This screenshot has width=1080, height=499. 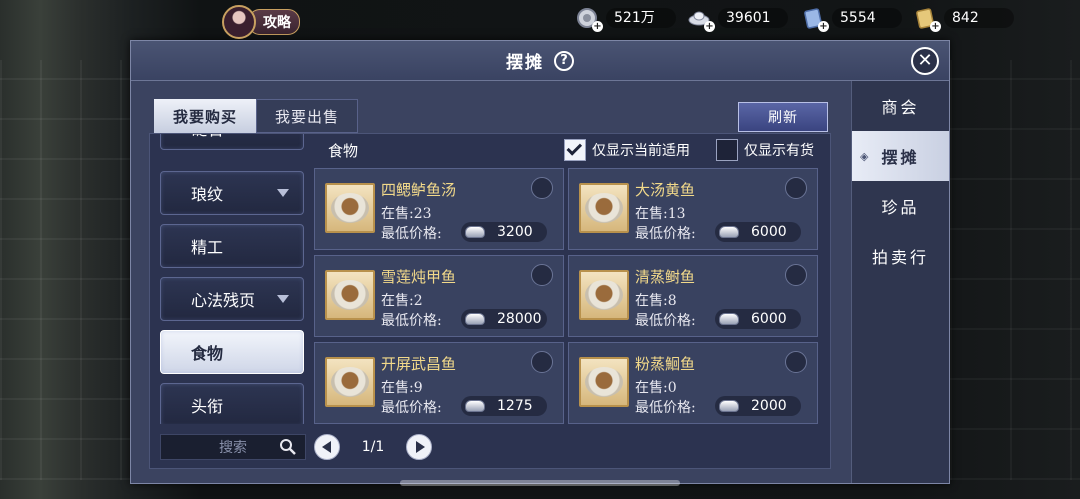 I want to click on category-item: 琅纹, so click(x=232, y=193).